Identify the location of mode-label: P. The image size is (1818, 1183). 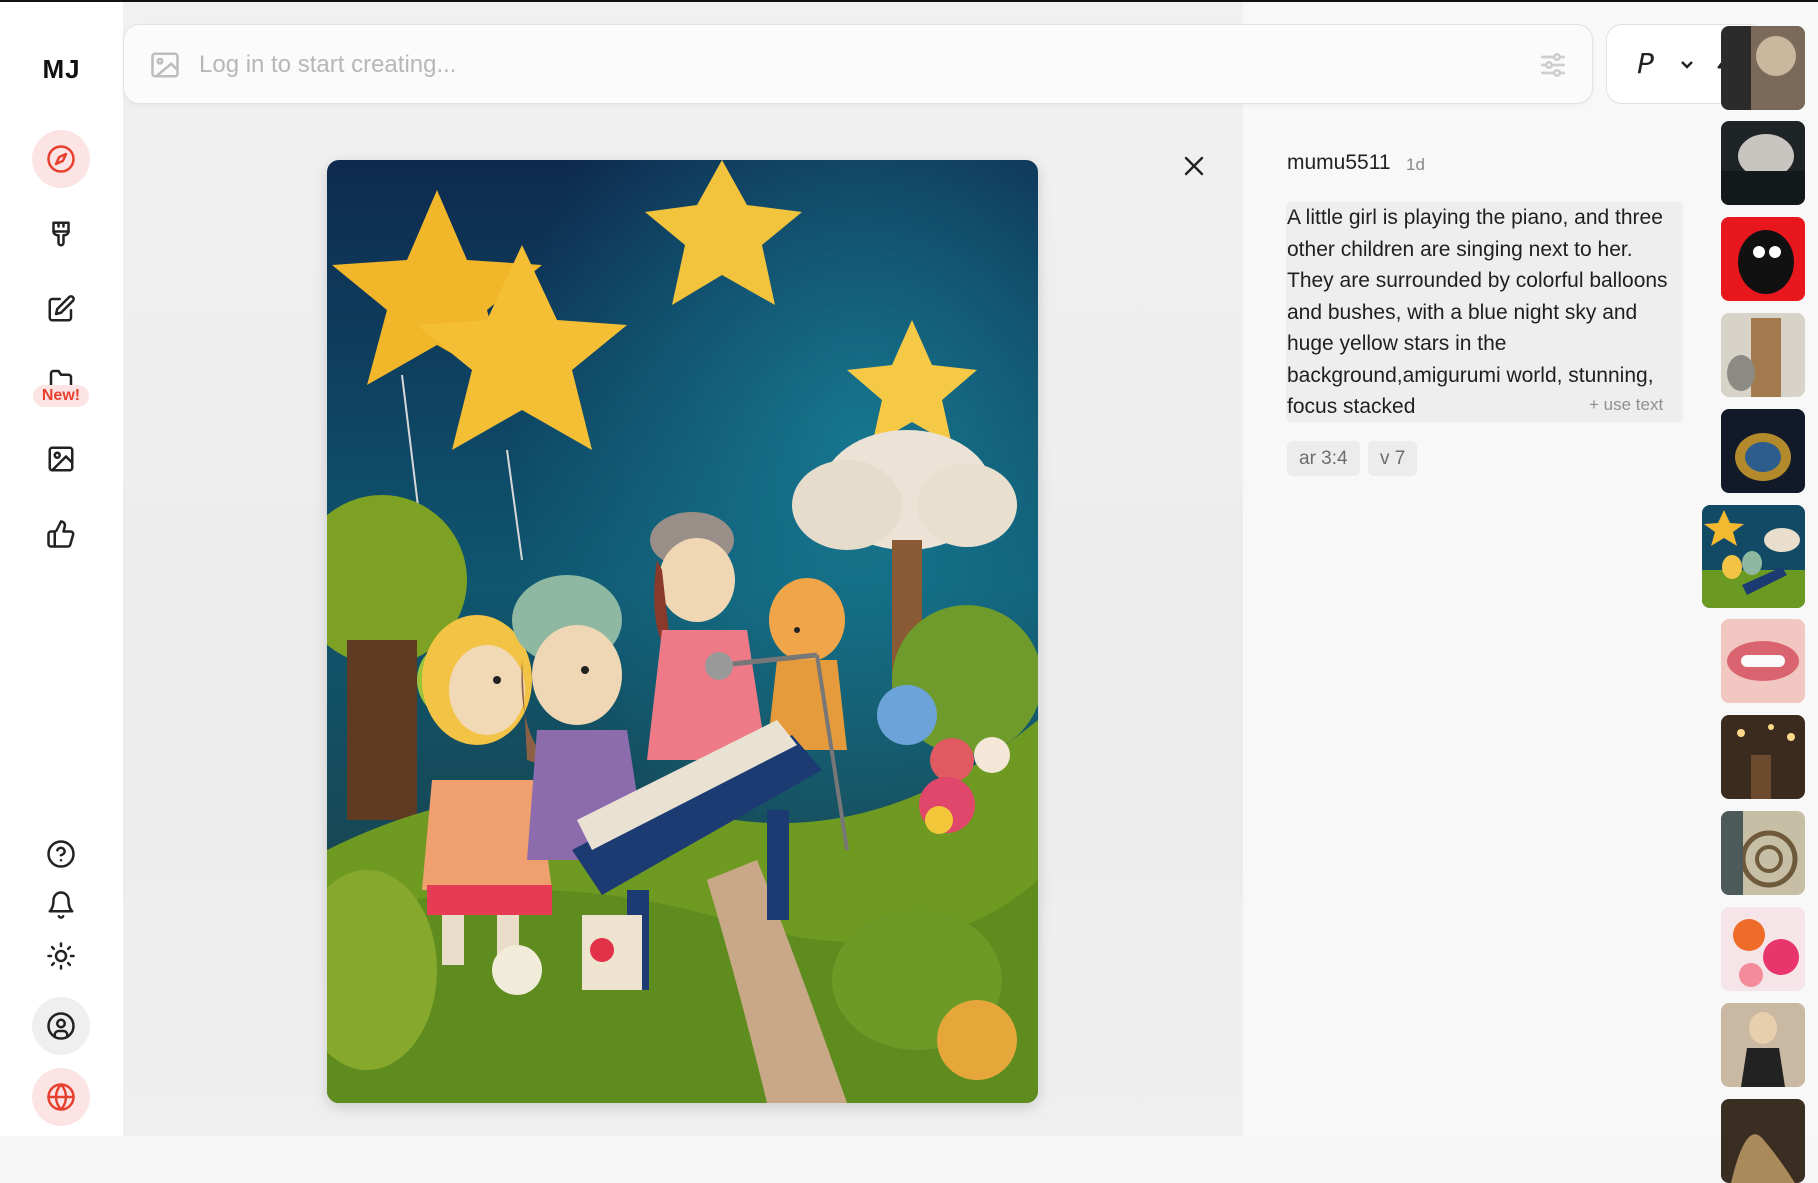
(1645, 63).